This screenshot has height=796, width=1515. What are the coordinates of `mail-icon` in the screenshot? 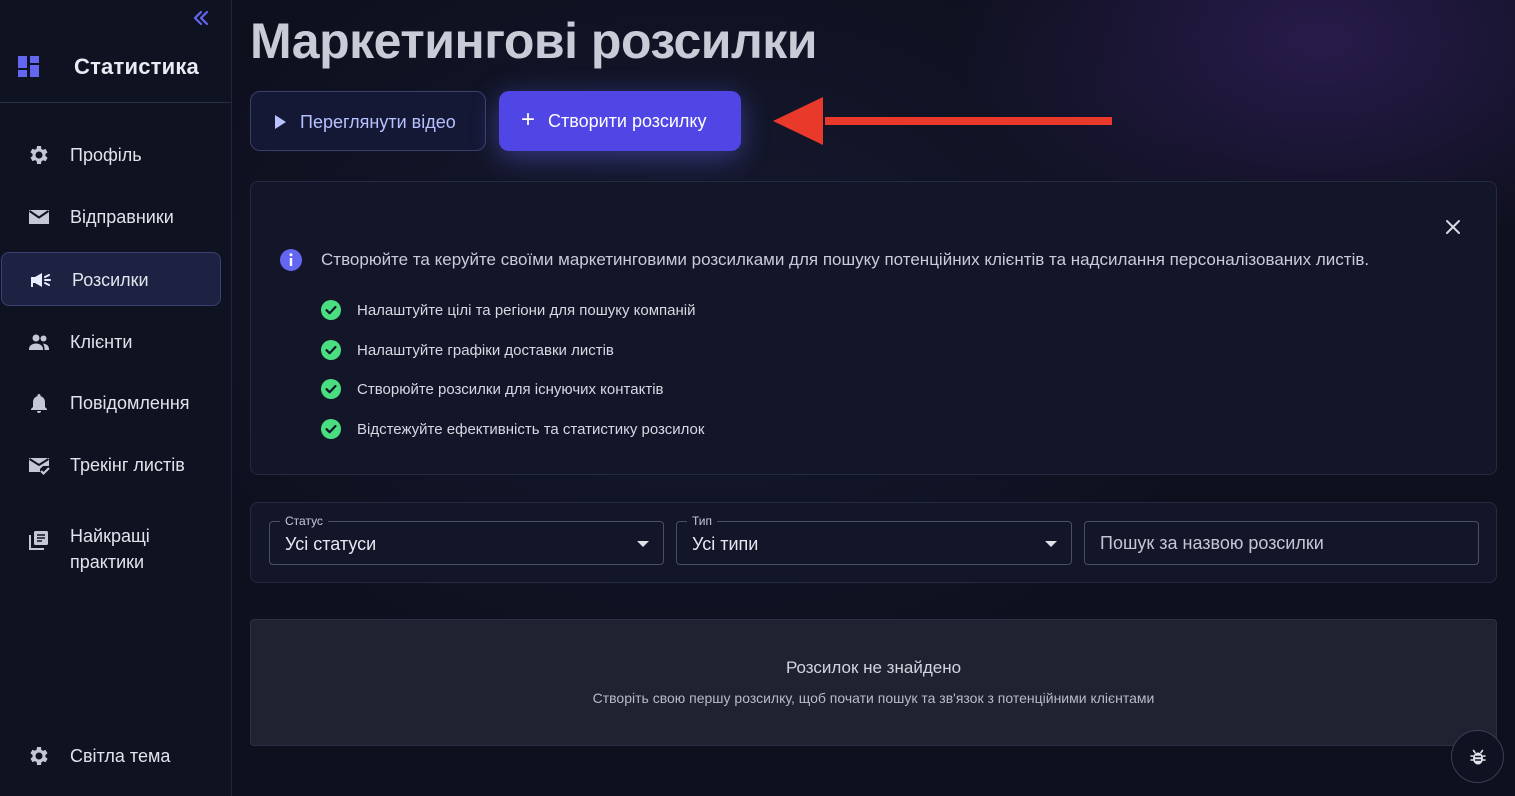 It's located at (39, 217).